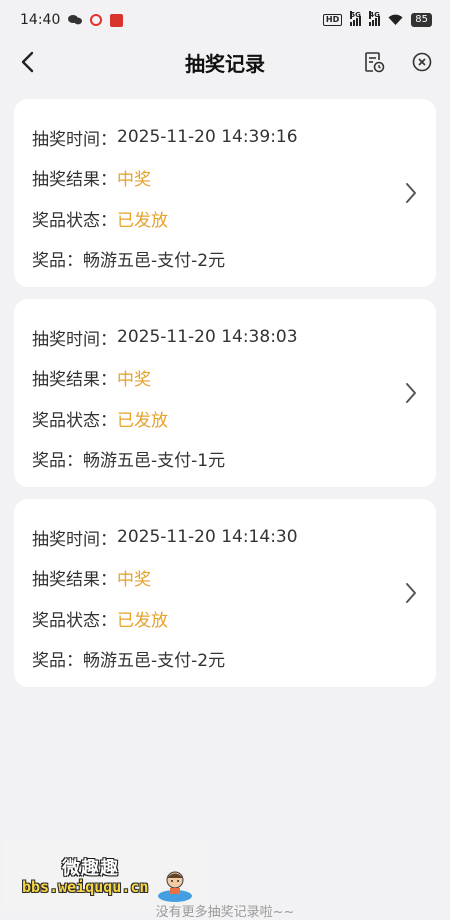 This screenshot has height=920, width=450. I want to click on watermark-url: bbs.weiququ.cn, so click(85, 887).